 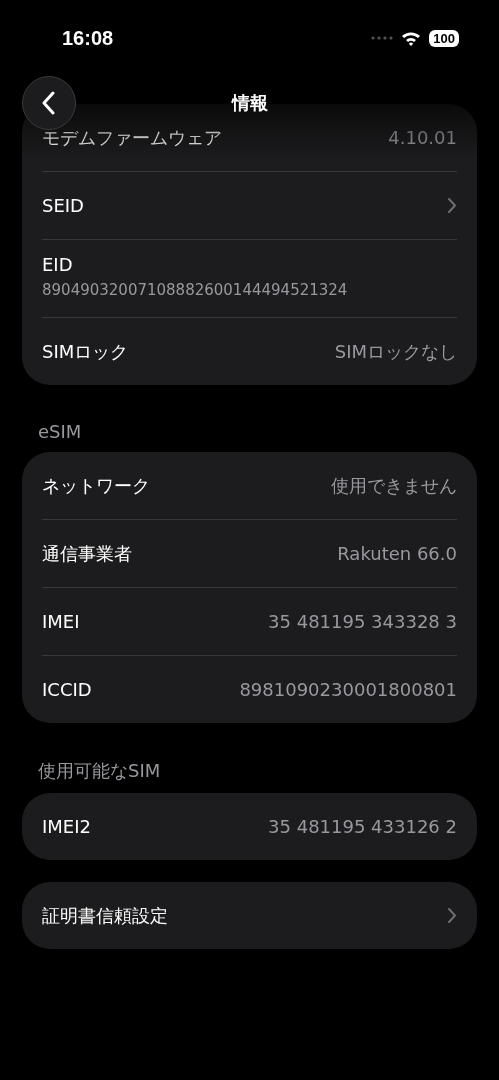 I want to click on back-button, so click(x=49, y=103).